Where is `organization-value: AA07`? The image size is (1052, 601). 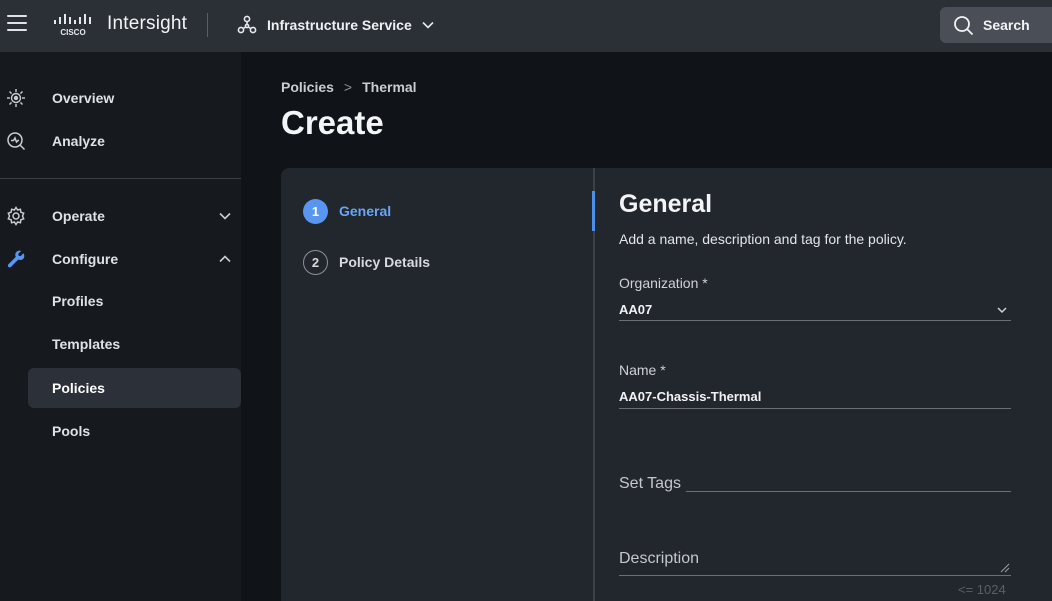
organization-value: AA07 is located at coordinates (636, 309).